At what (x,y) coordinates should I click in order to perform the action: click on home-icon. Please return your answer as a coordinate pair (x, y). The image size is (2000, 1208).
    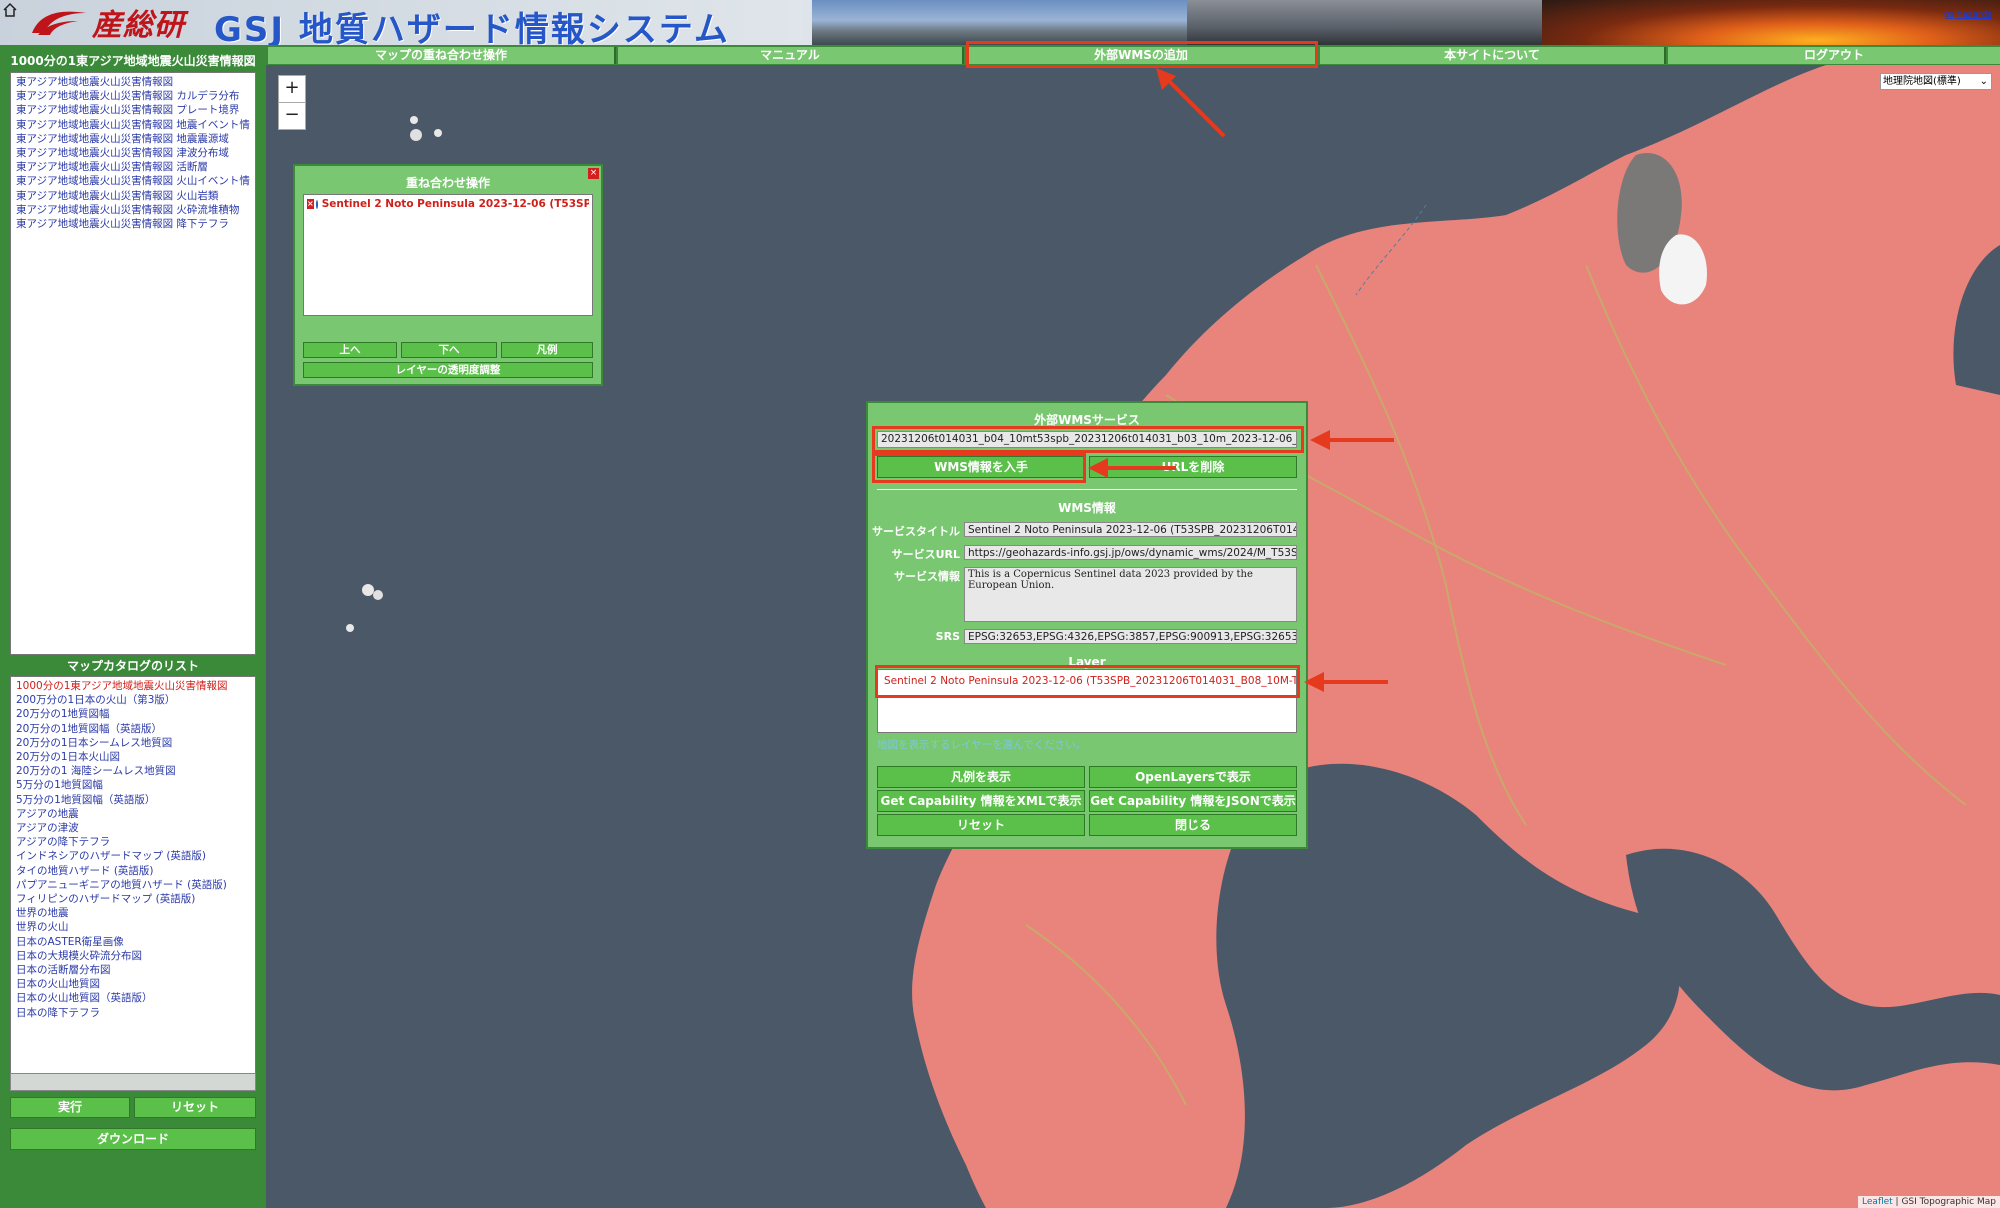
    Looking at the image, I should click on (10, 10).